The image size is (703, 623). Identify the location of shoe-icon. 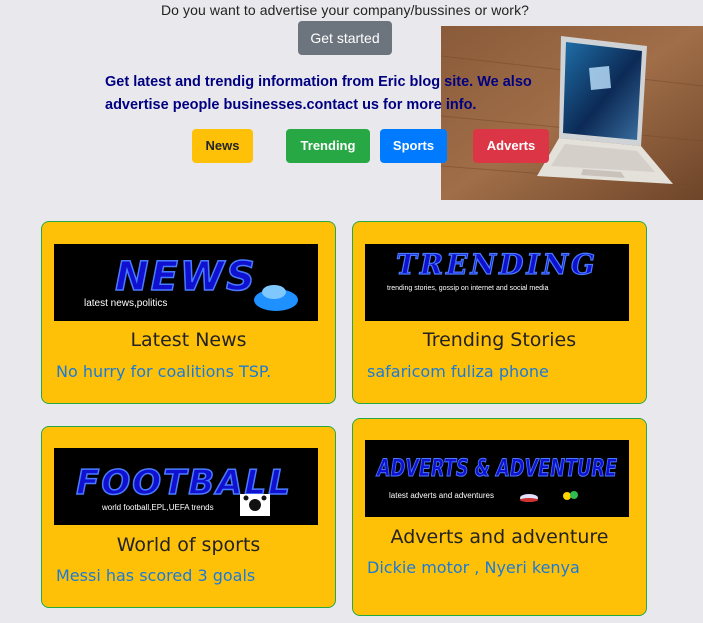
(529, 498).